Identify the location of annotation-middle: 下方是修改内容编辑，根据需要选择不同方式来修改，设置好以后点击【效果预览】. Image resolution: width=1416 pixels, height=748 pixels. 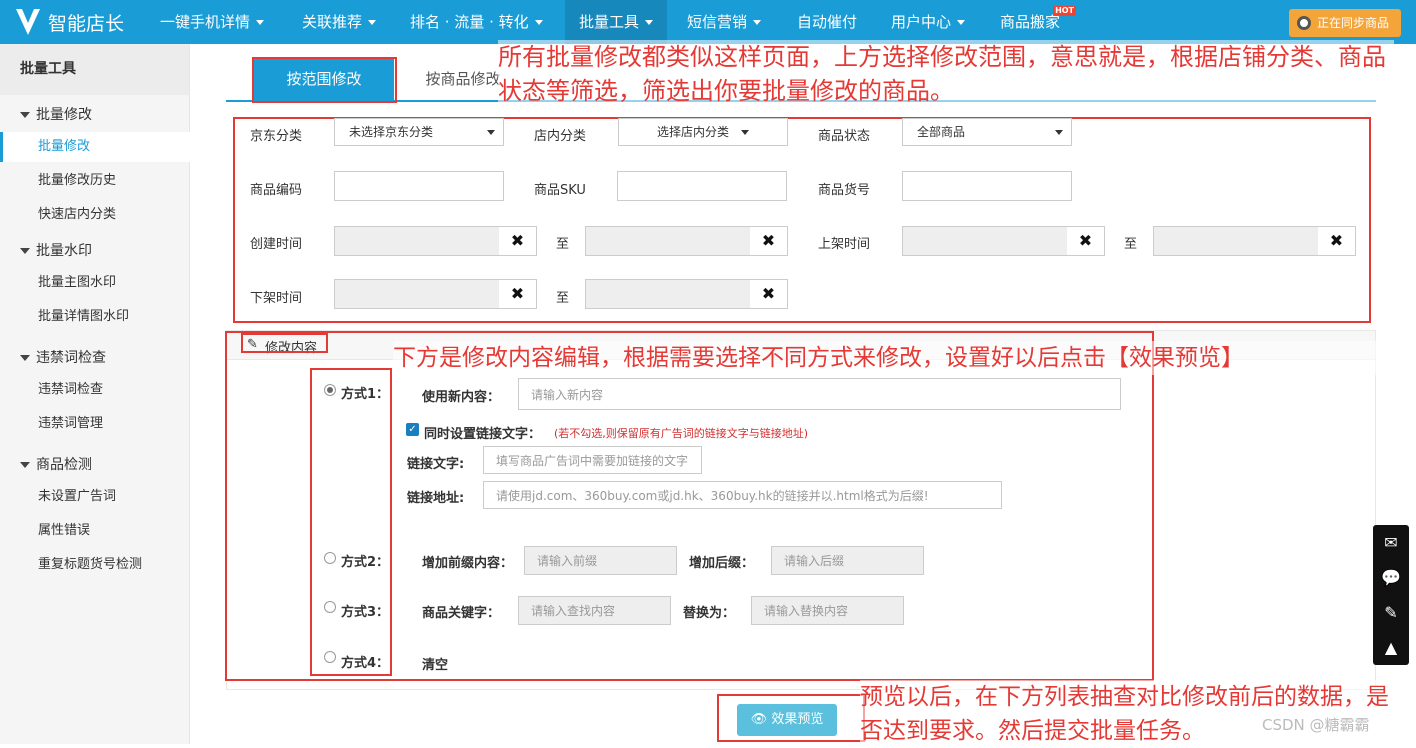
(888, 358).